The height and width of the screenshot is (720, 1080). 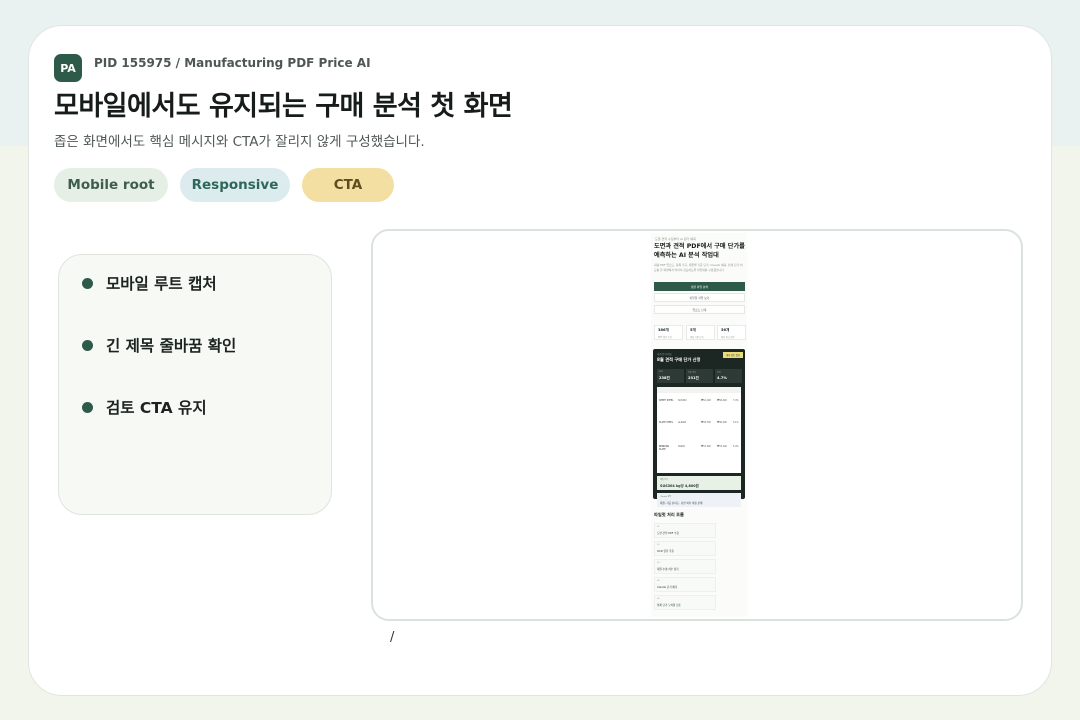 I want to click on table-row: BENDING PLATE, so click(x=664, y=448).